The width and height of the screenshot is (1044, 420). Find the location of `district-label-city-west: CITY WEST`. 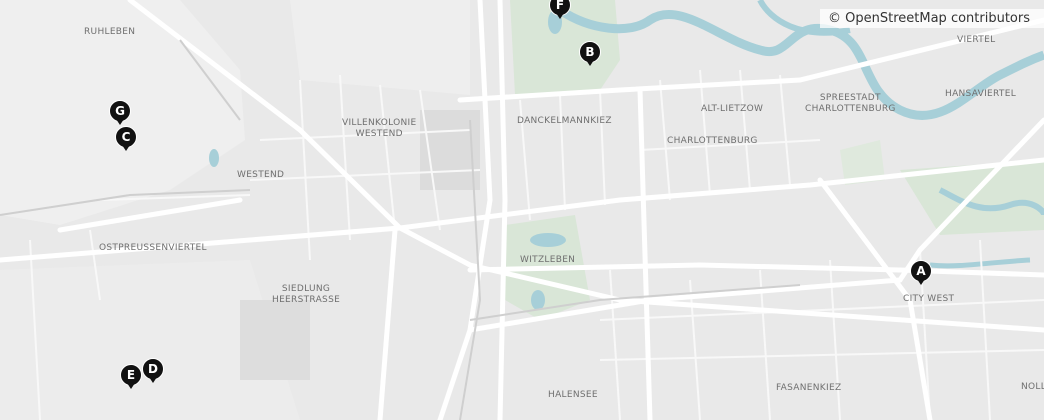

district-label-city-west: CITY WEST is located at coordinates (929, 299).